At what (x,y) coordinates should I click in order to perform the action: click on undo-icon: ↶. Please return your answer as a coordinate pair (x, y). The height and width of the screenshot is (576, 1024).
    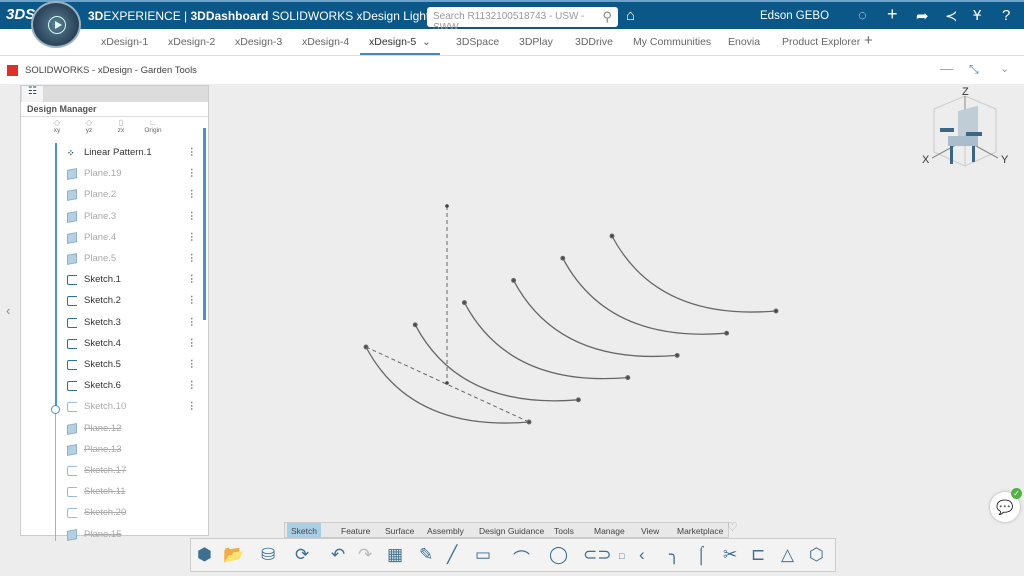
    Looking at the image, I should click on (338, 555).